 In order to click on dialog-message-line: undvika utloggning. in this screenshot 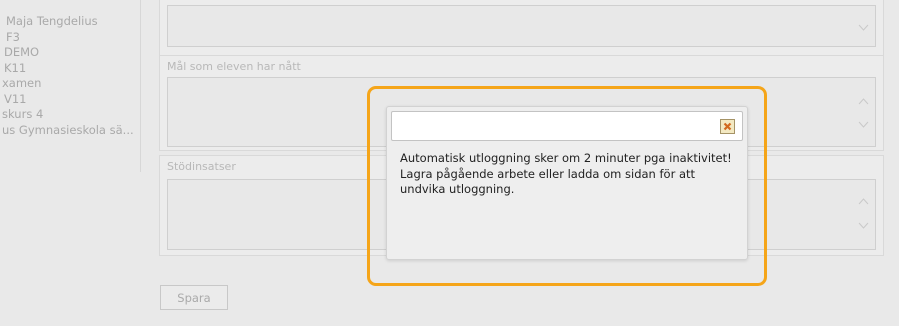, I will do `click(457, 189)`.